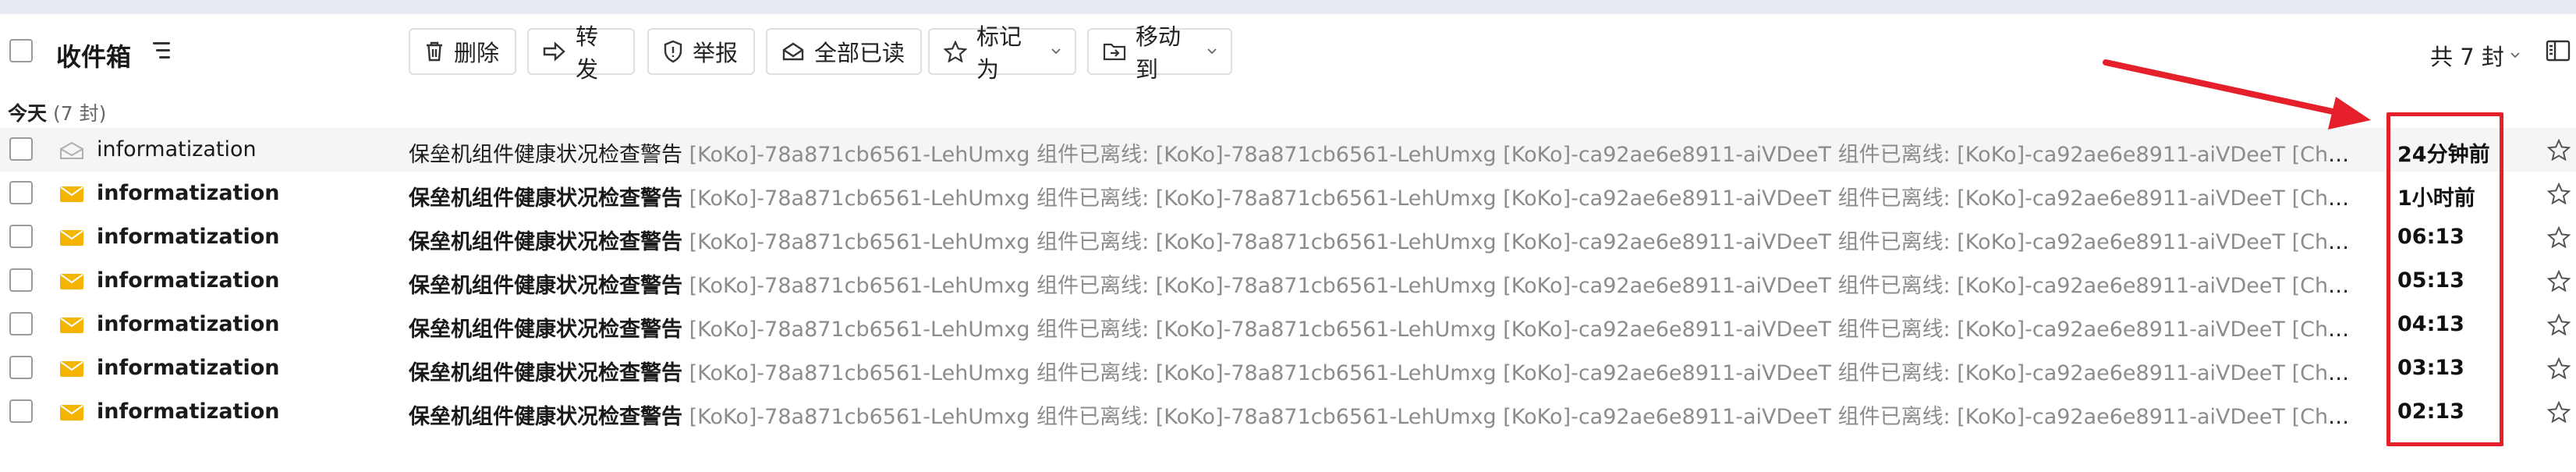 The width and height of the screenshot is (2576, 472). I want to click on star-icon, so click(955, 51).